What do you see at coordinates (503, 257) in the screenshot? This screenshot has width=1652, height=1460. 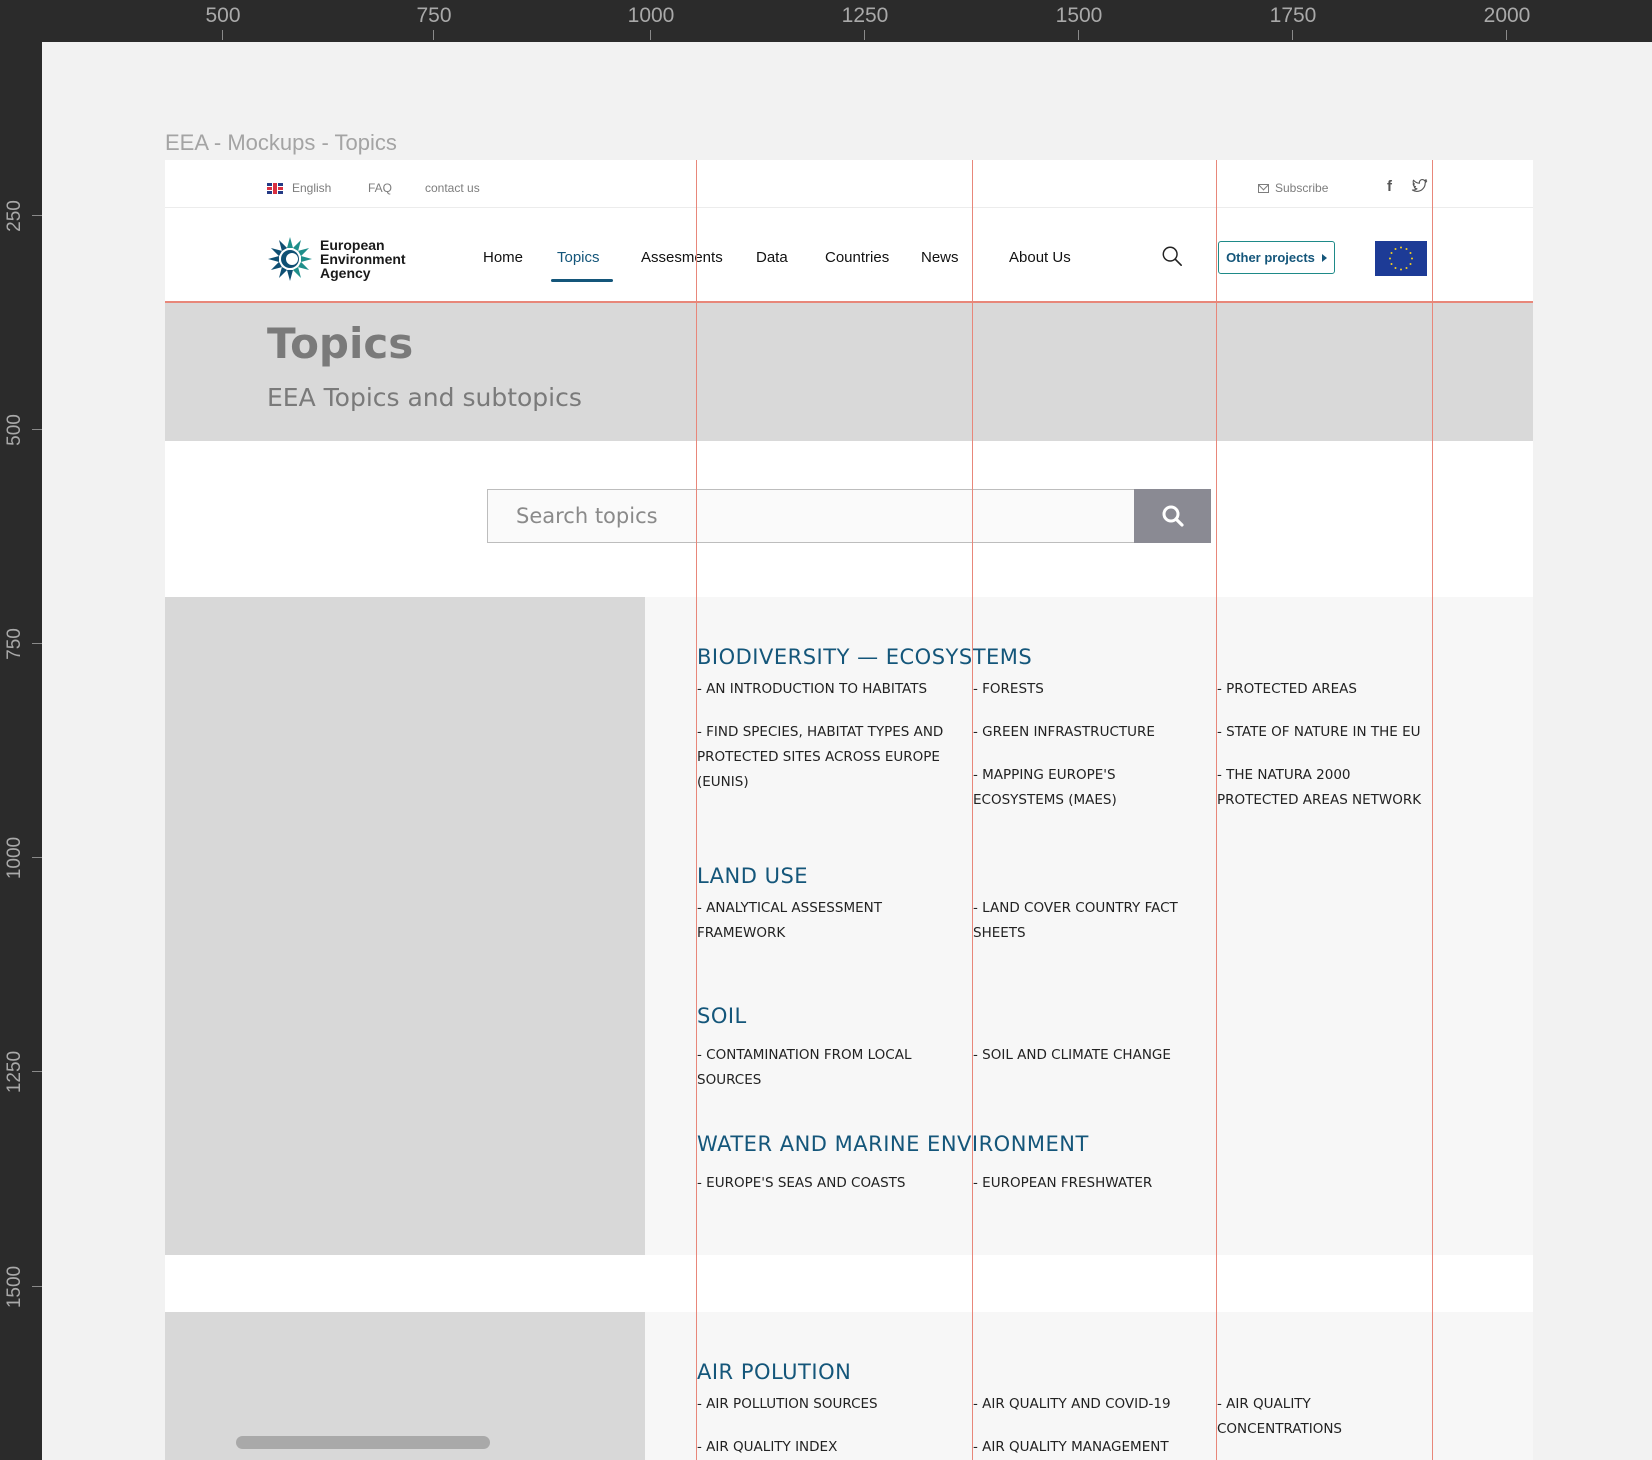 I see `nav-home: Home` at bounding box center [503, 257].